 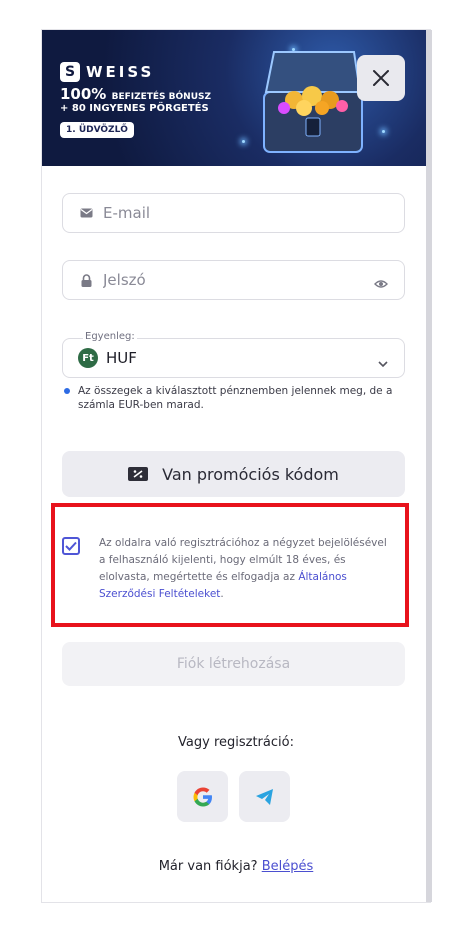 I want to click on currency-badge-icon: Ft, so click(x=88, y=358).